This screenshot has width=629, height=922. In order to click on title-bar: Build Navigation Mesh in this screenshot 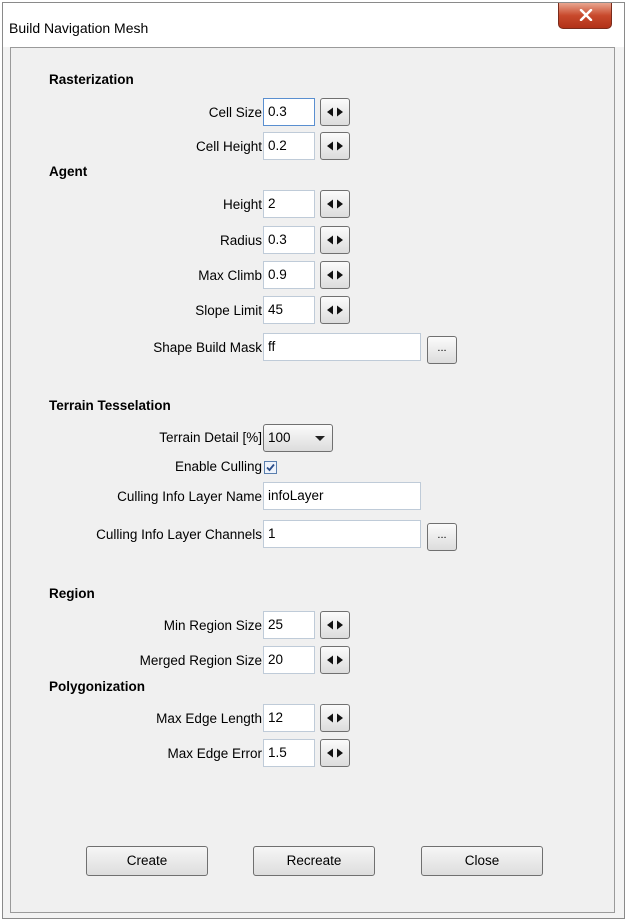, I will do `click(313, 25)`.